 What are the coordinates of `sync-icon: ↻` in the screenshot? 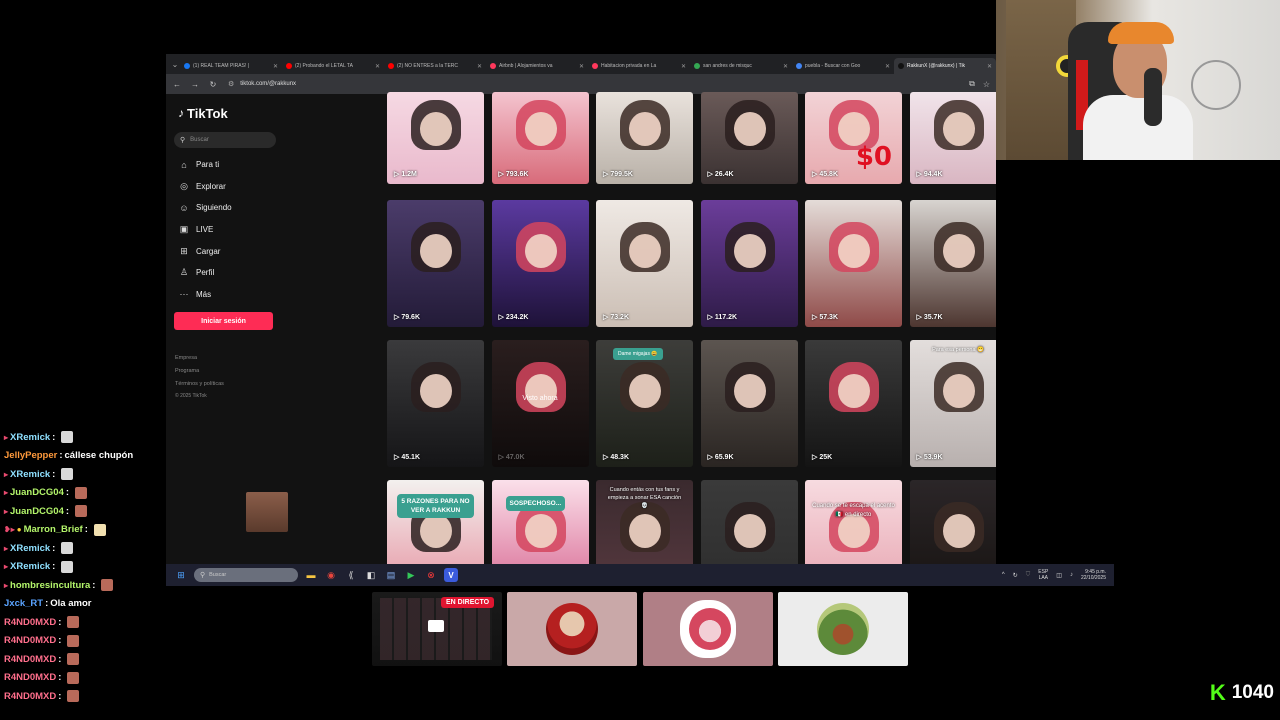 It's located at (1015, 575).